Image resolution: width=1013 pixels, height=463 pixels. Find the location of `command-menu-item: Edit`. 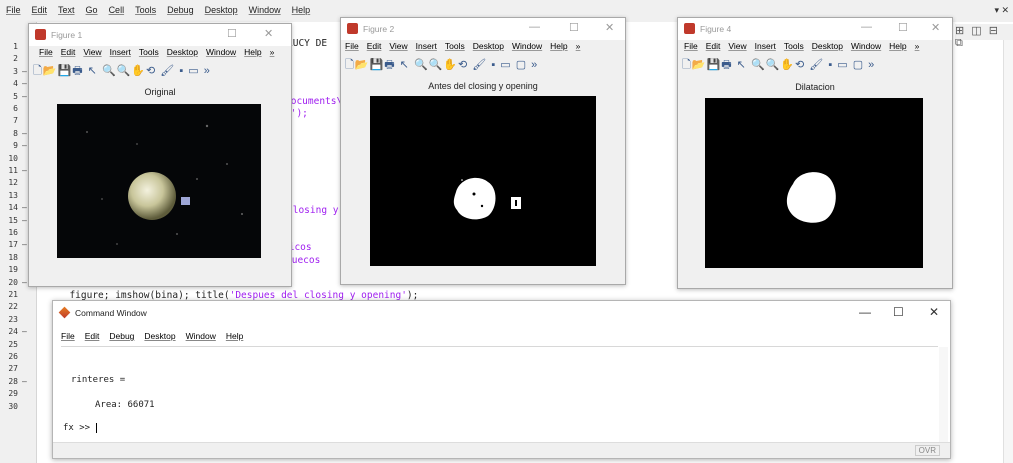

command-menu-item: Edit is located at coordinates (92, 336).